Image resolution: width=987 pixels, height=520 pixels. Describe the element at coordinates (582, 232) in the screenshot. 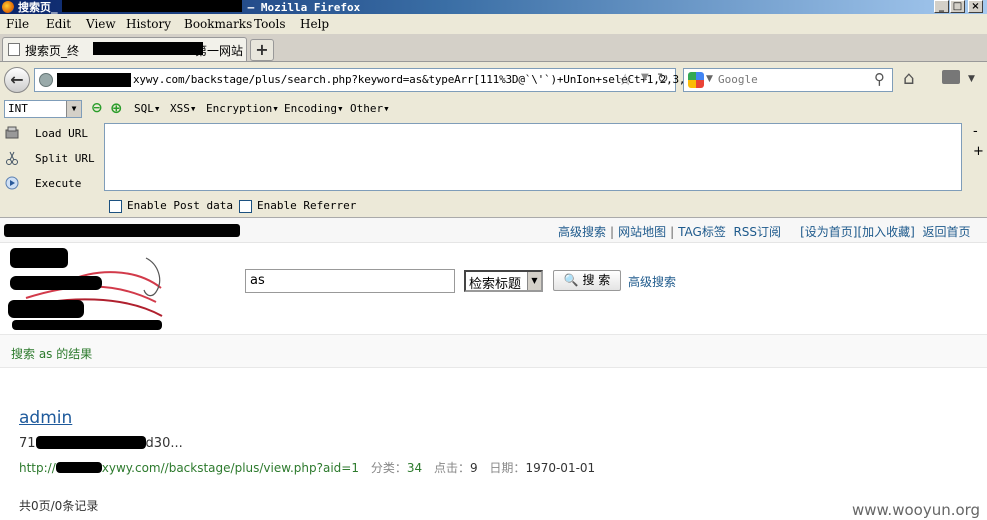

I see `link-advanced-search: 高级搜索` at that location.